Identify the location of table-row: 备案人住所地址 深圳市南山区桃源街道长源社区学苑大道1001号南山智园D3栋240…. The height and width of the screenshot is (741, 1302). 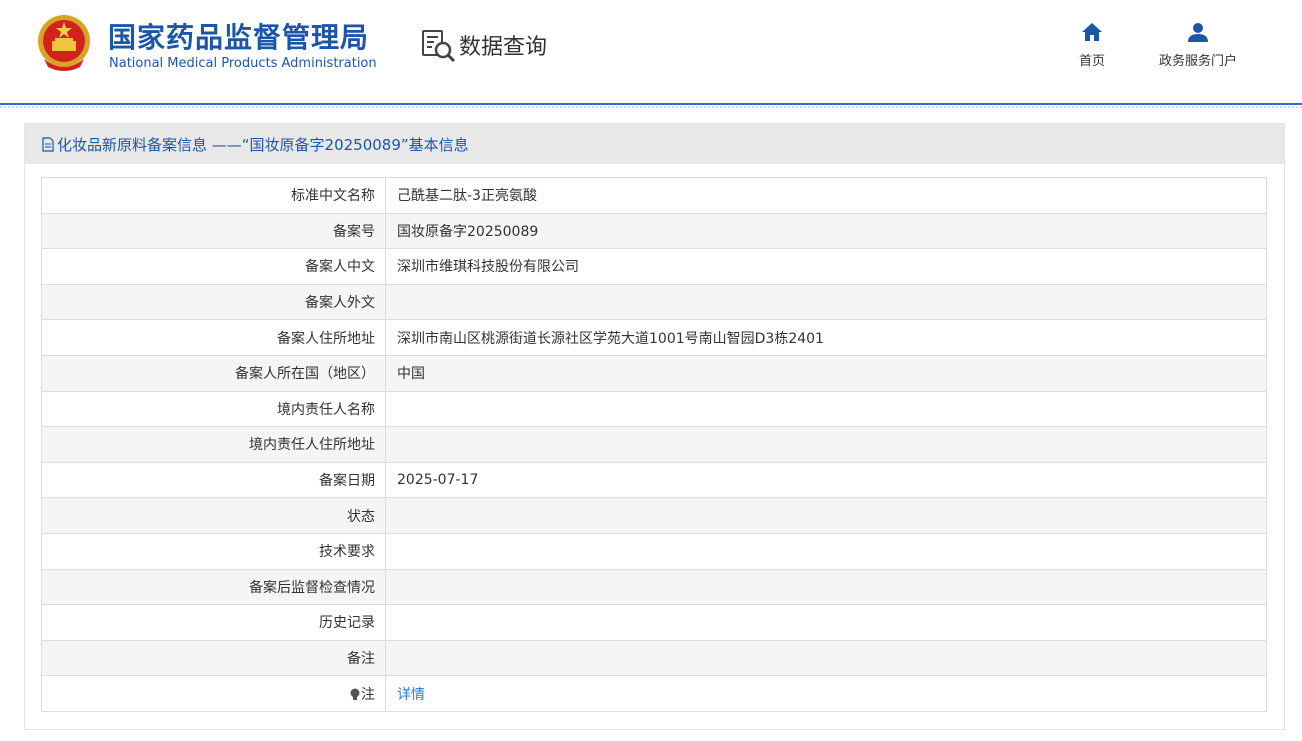
(654, 337).